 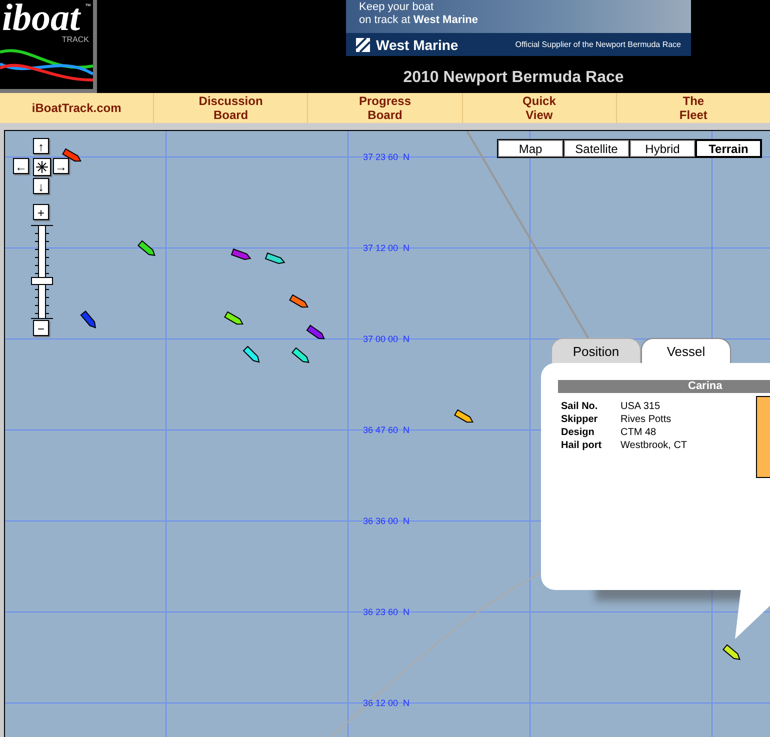 What do you see at coordinates (596, 350) in the screenshot?
I see `popup-tab: Position` at bounding box center [596, 350].